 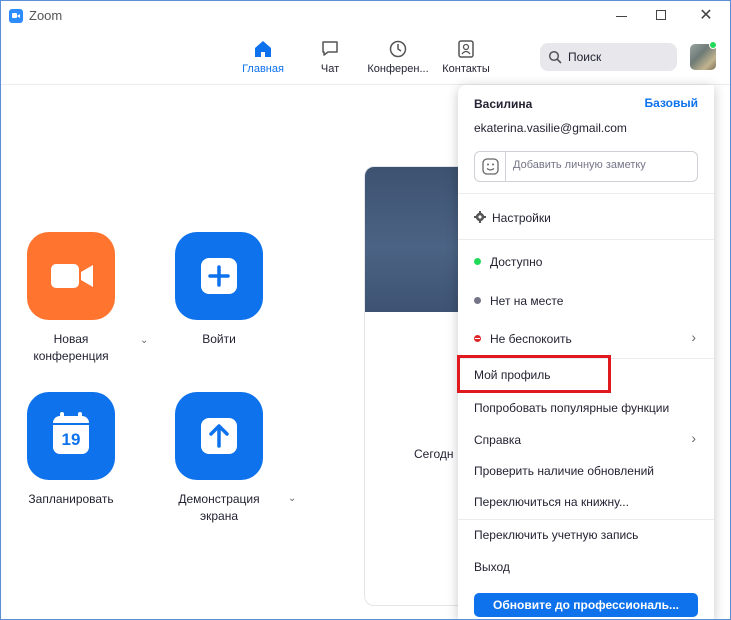 What do you see at coordinates (477, 300) in the screenshot?
I see `status-away-icon` at bounding box center [477, 300].